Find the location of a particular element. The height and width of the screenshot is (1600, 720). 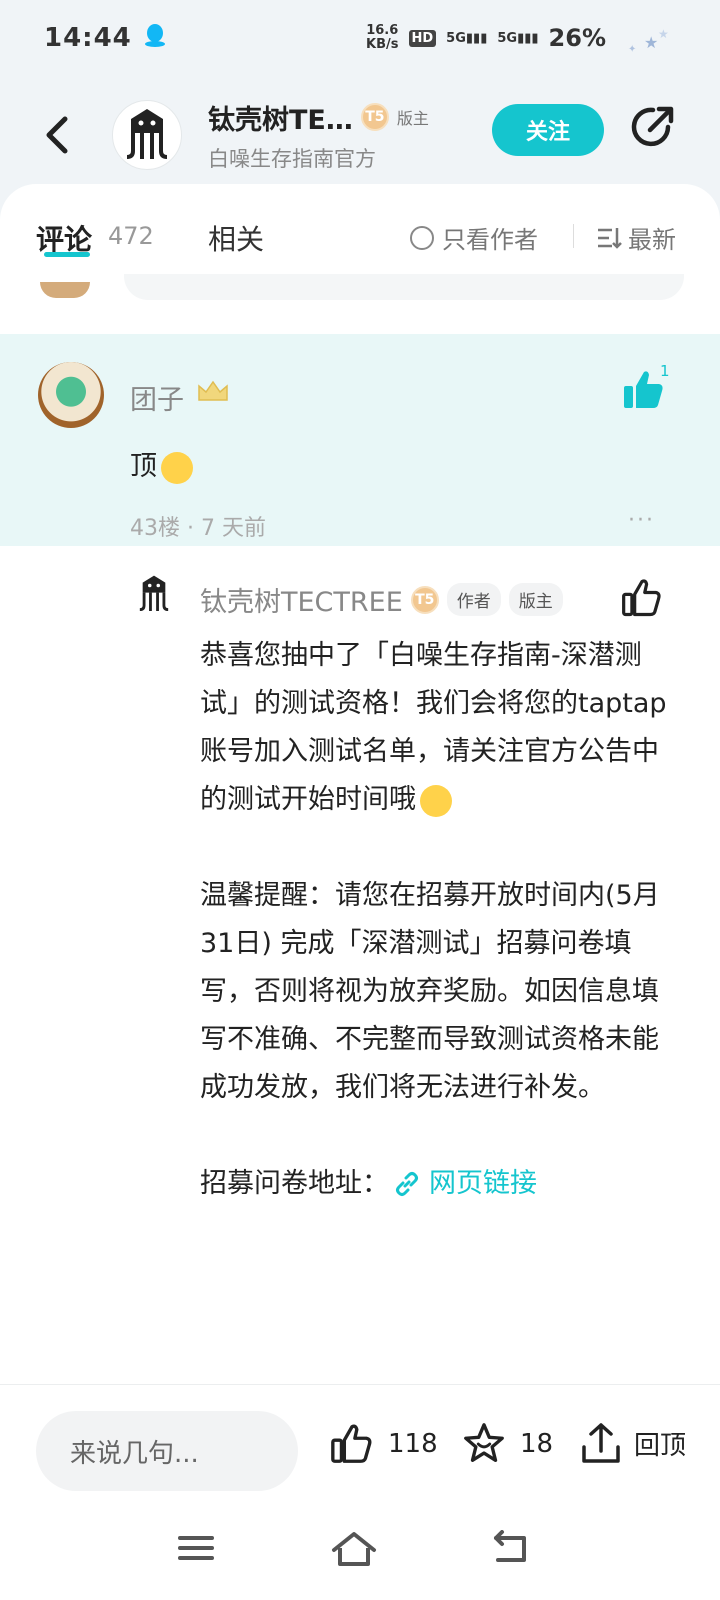

tab-active-indicator is located at coordinates (67, 254).